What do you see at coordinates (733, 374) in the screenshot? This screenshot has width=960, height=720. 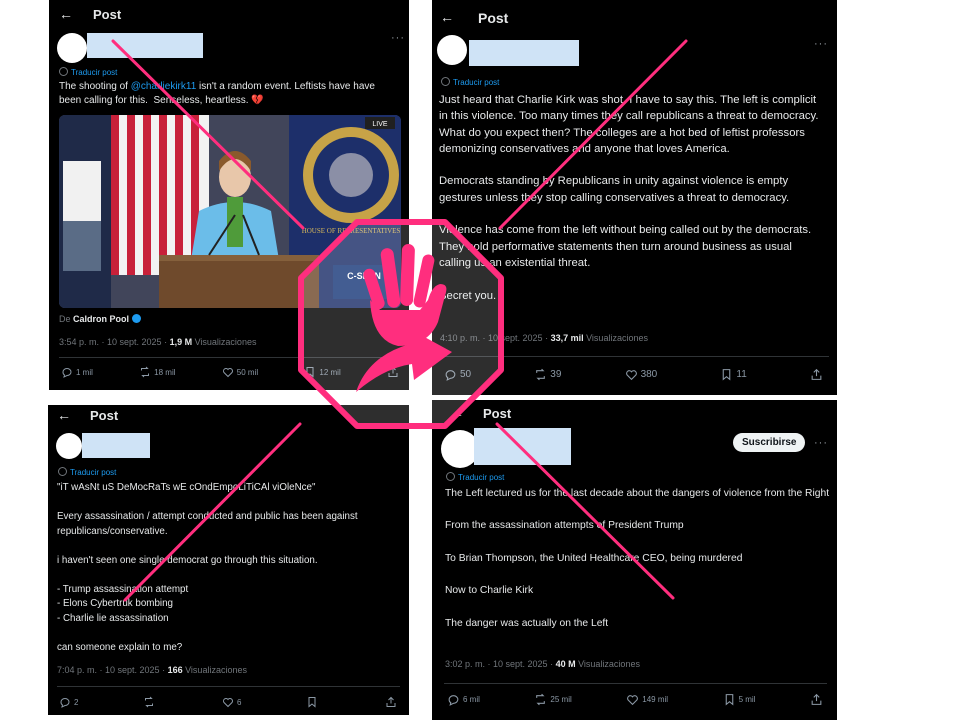 I see `bookmark-button: 11` at bounding box center [733, 374].